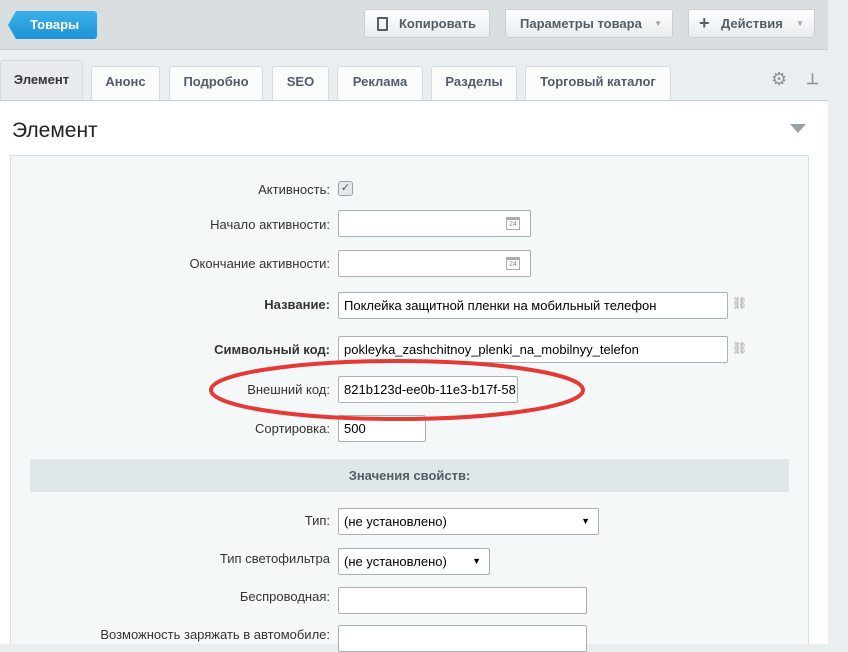 The image size is (848, 652). I want to click on back-to-products-button: Товары, so click(52, 25).